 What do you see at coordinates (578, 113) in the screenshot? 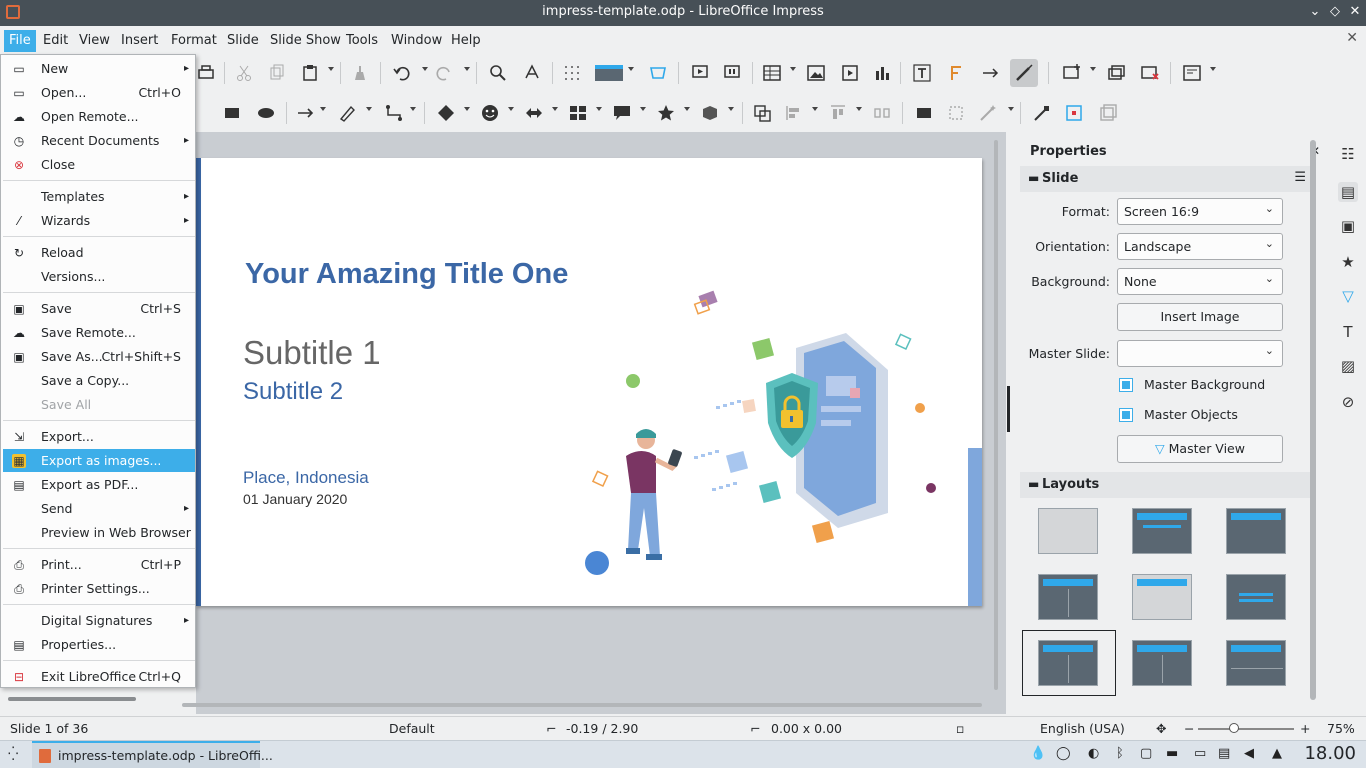
I see `flowchart-icon` at bounding box center [578, 113].